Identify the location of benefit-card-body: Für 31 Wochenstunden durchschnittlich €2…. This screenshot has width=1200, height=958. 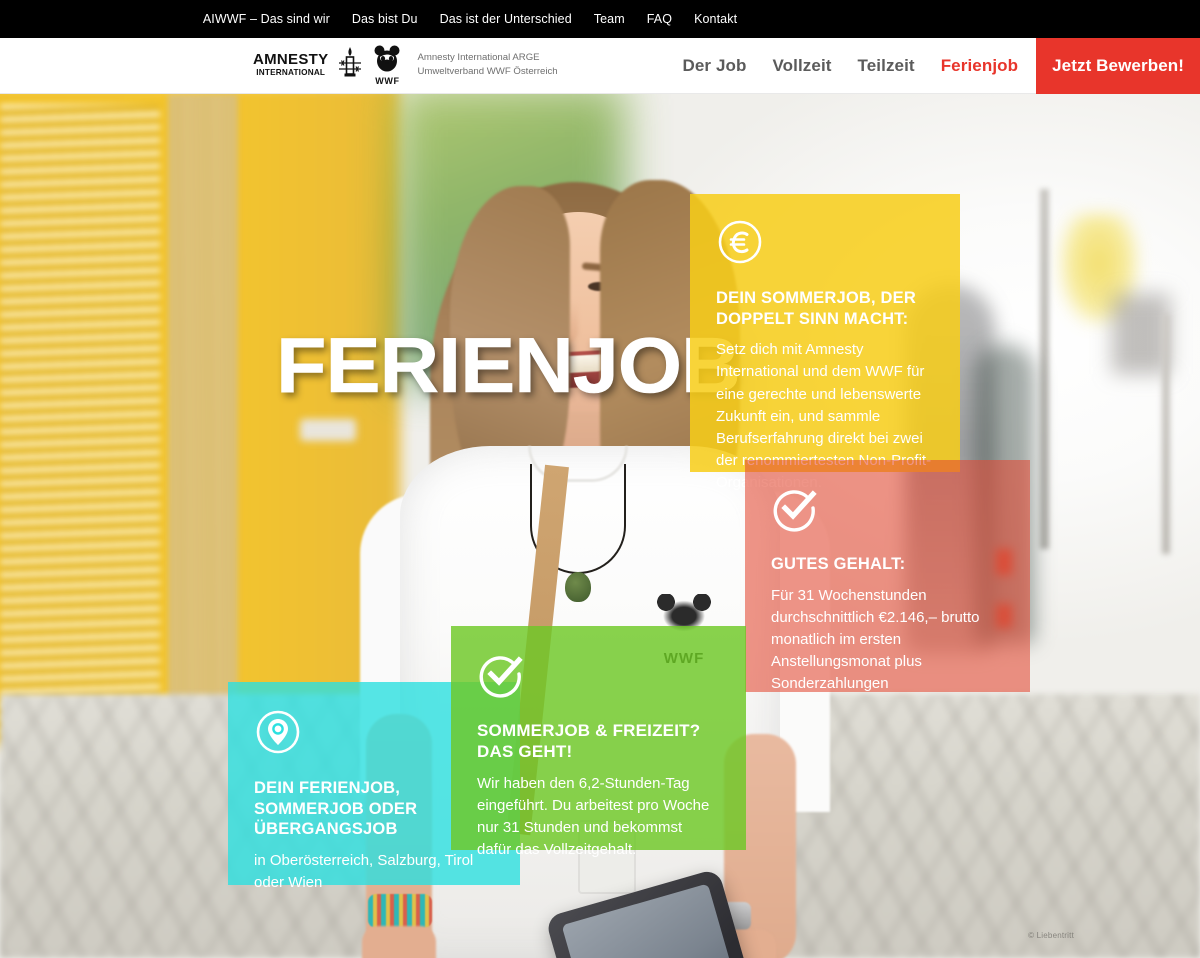
(875, 639).